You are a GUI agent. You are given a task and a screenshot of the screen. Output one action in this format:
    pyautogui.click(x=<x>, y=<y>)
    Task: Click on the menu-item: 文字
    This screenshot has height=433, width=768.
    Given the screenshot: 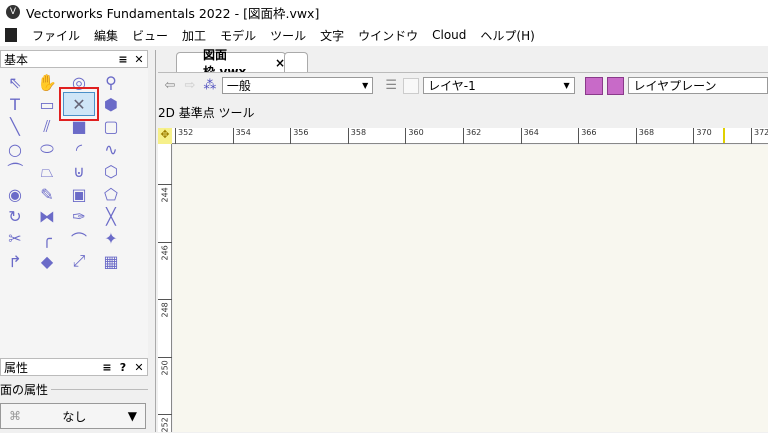 What is the action you would take?
    pyautogui.click(x=332, y=35)
    